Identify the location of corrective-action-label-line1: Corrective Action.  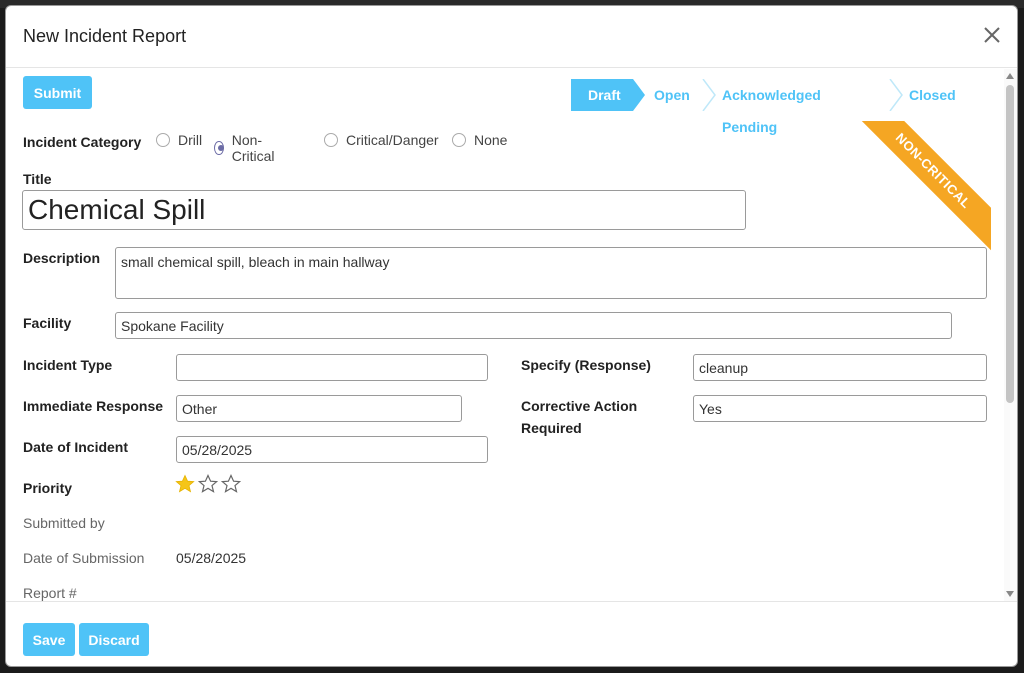
(579, 406).